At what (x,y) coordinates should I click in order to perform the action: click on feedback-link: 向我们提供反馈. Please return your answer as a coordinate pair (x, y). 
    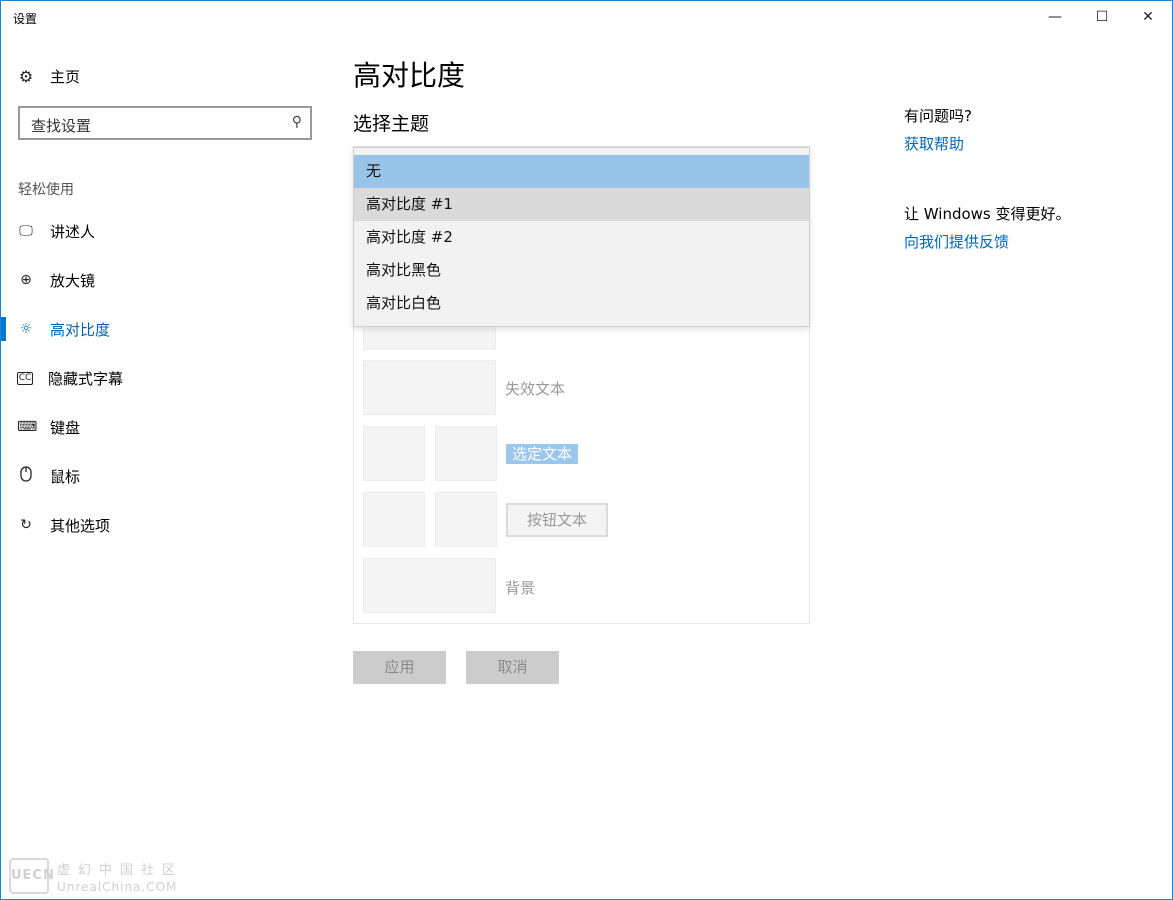
    Looking at the image, I should click on (956, 241).